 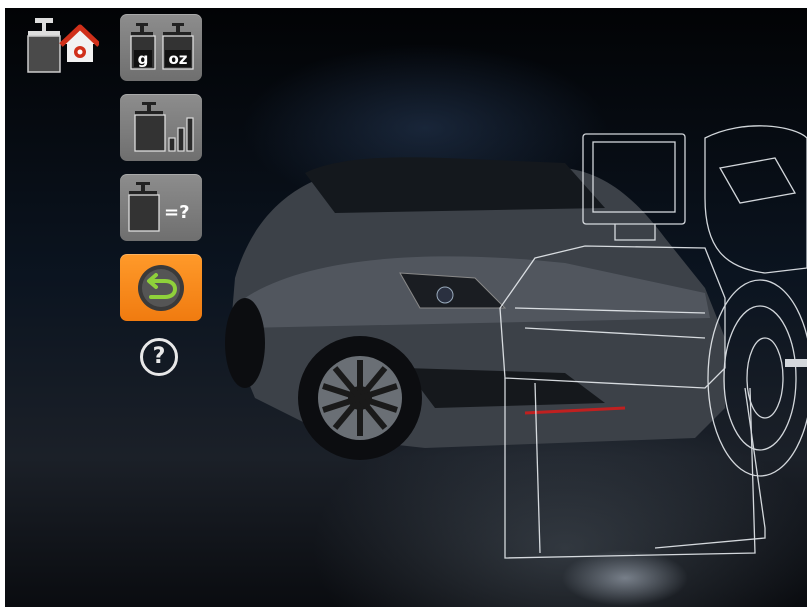 What do you see at coordinates (143, 59) in the screenshot?
I see `gram-label: g` at bounding box center [143, 59].